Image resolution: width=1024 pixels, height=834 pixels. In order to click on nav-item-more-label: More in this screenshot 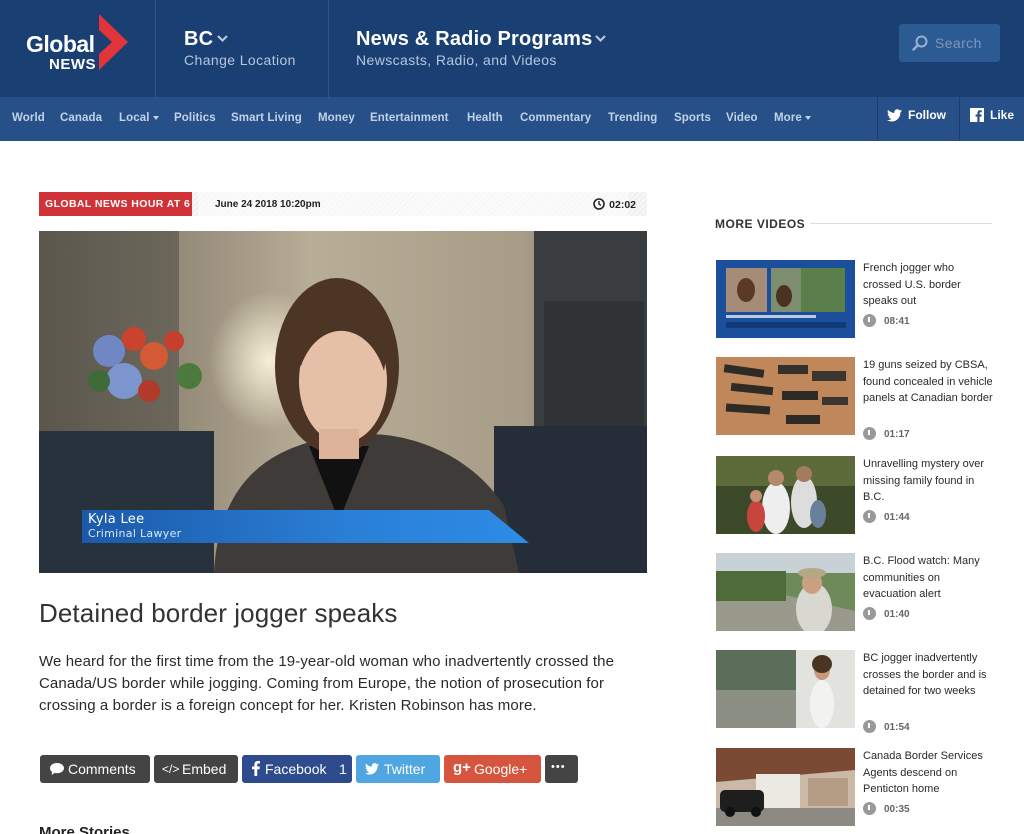, I will do `click(788, 118)`.